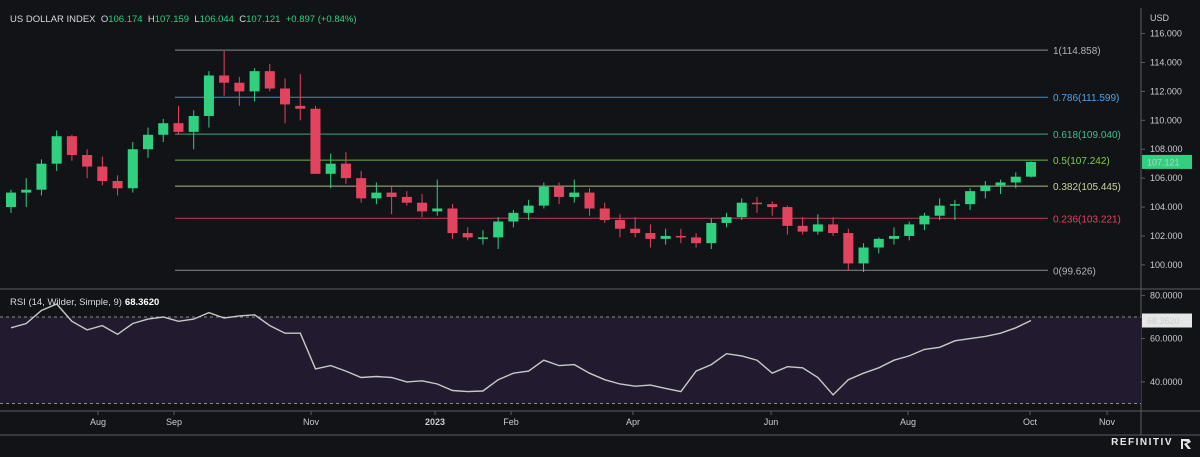  What do you see at coordinates (1166, 178) in the screenshot?
I see `price-tick-label: 106.000` at bounding box center [1166, 178].